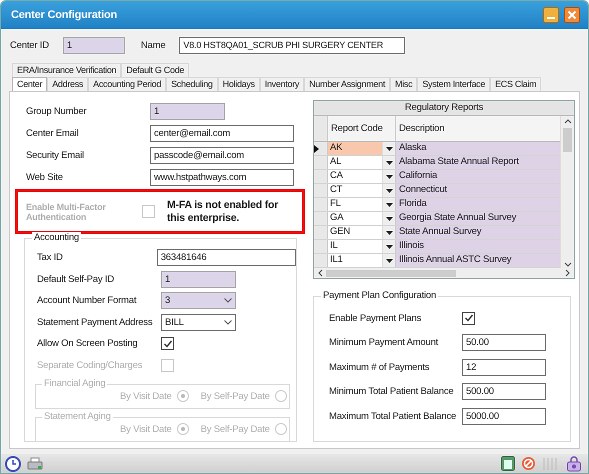 Image resolution: width=589 pixels, height=474 pixels. Describe the element at coordinates (56, 111) in the screenshot. I see `field-label: Group Number` at that location.